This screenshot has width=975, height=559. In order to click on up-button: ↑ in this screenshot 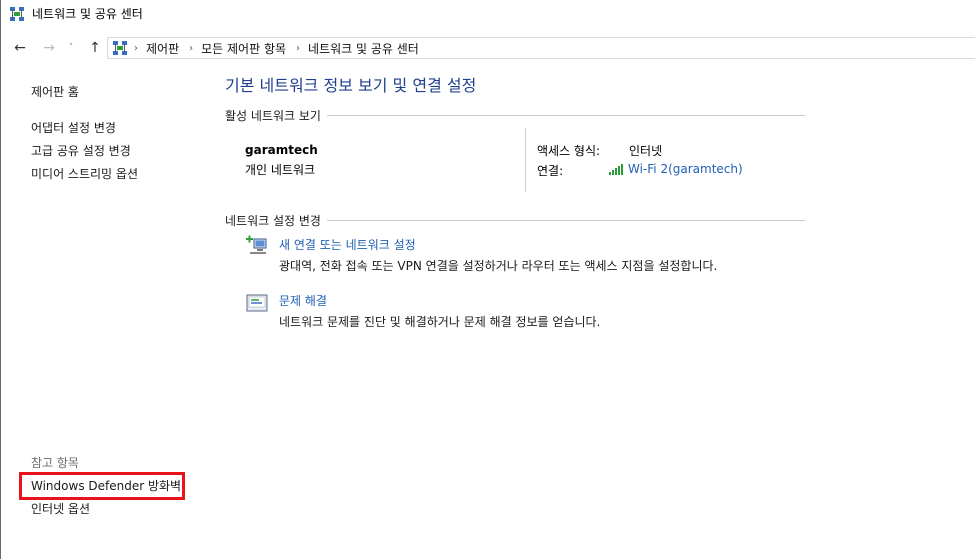, I will do `click(95, 48)`.